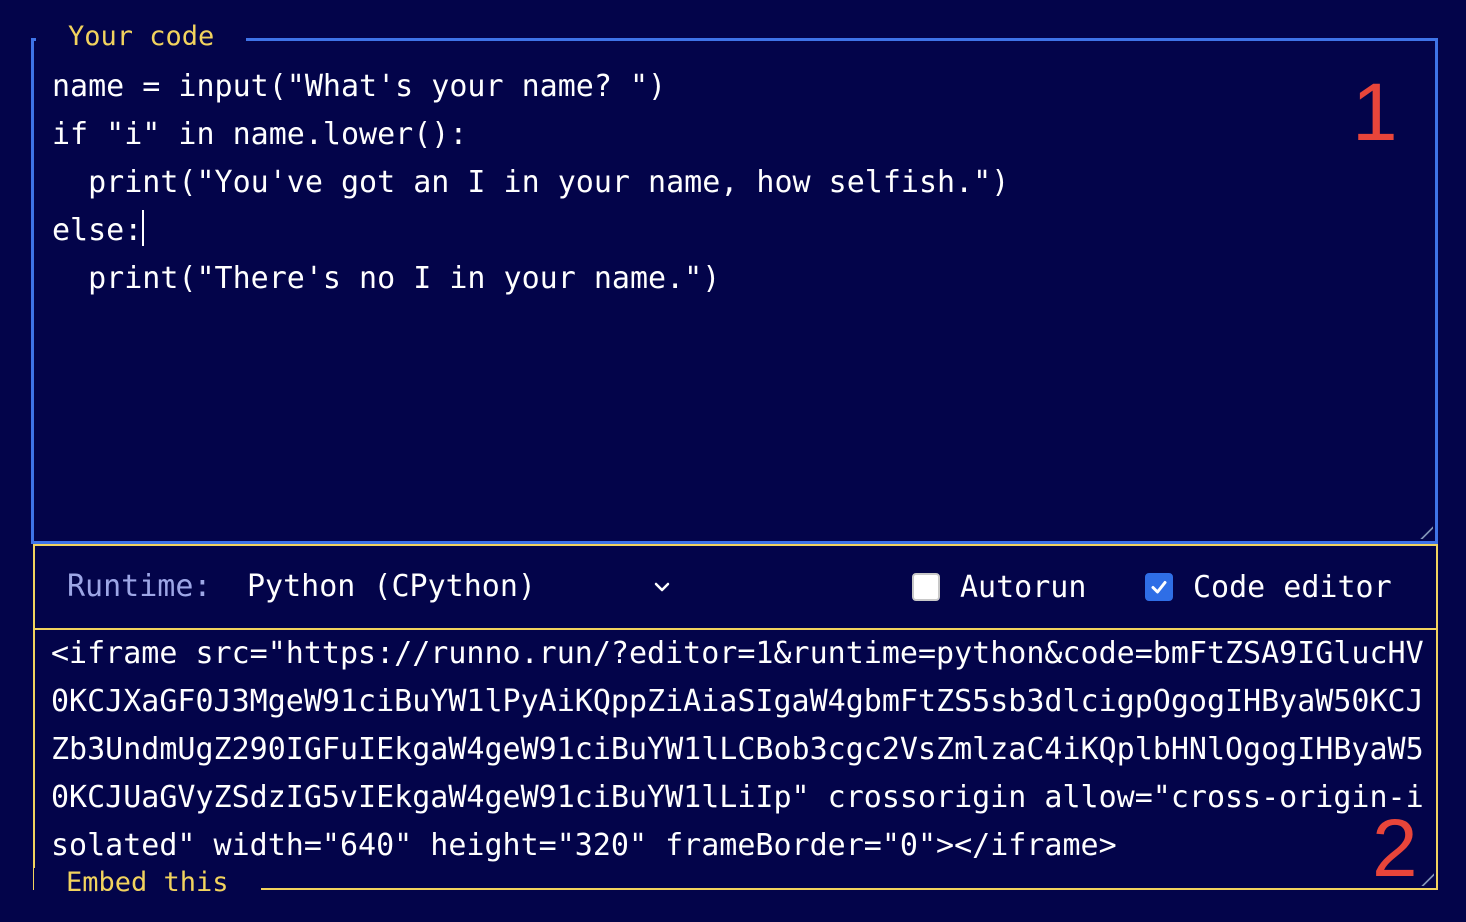 The width and height of the screenshot is (1466, 922). What do you see at coordinates (1375, 112) in the screenshot?
I see `annotation-marker-1: 1` at bounding box center [1375, 112].